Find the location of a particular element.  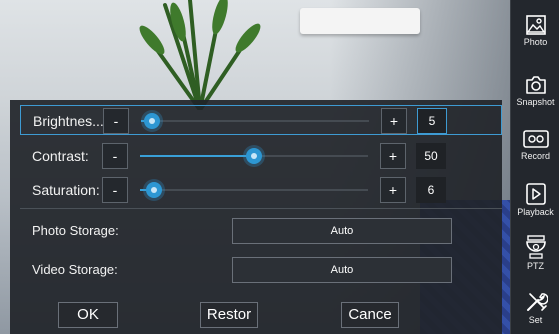

cancel-button: Cance is located at coordinates (370, 315).